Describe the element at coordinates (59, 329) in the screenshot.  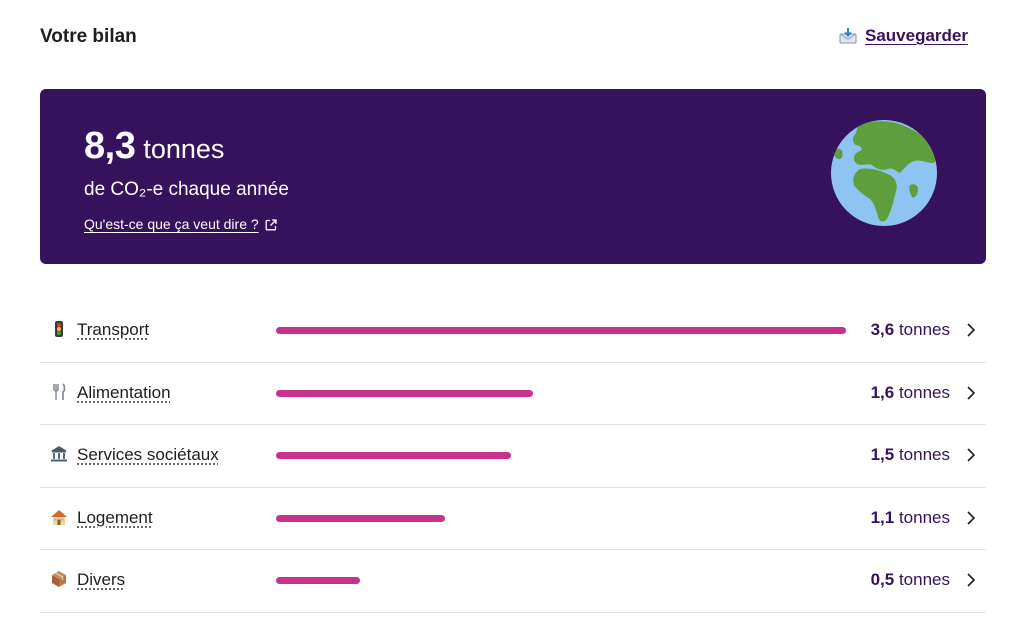
I see `traffic-light-icon` at that location.